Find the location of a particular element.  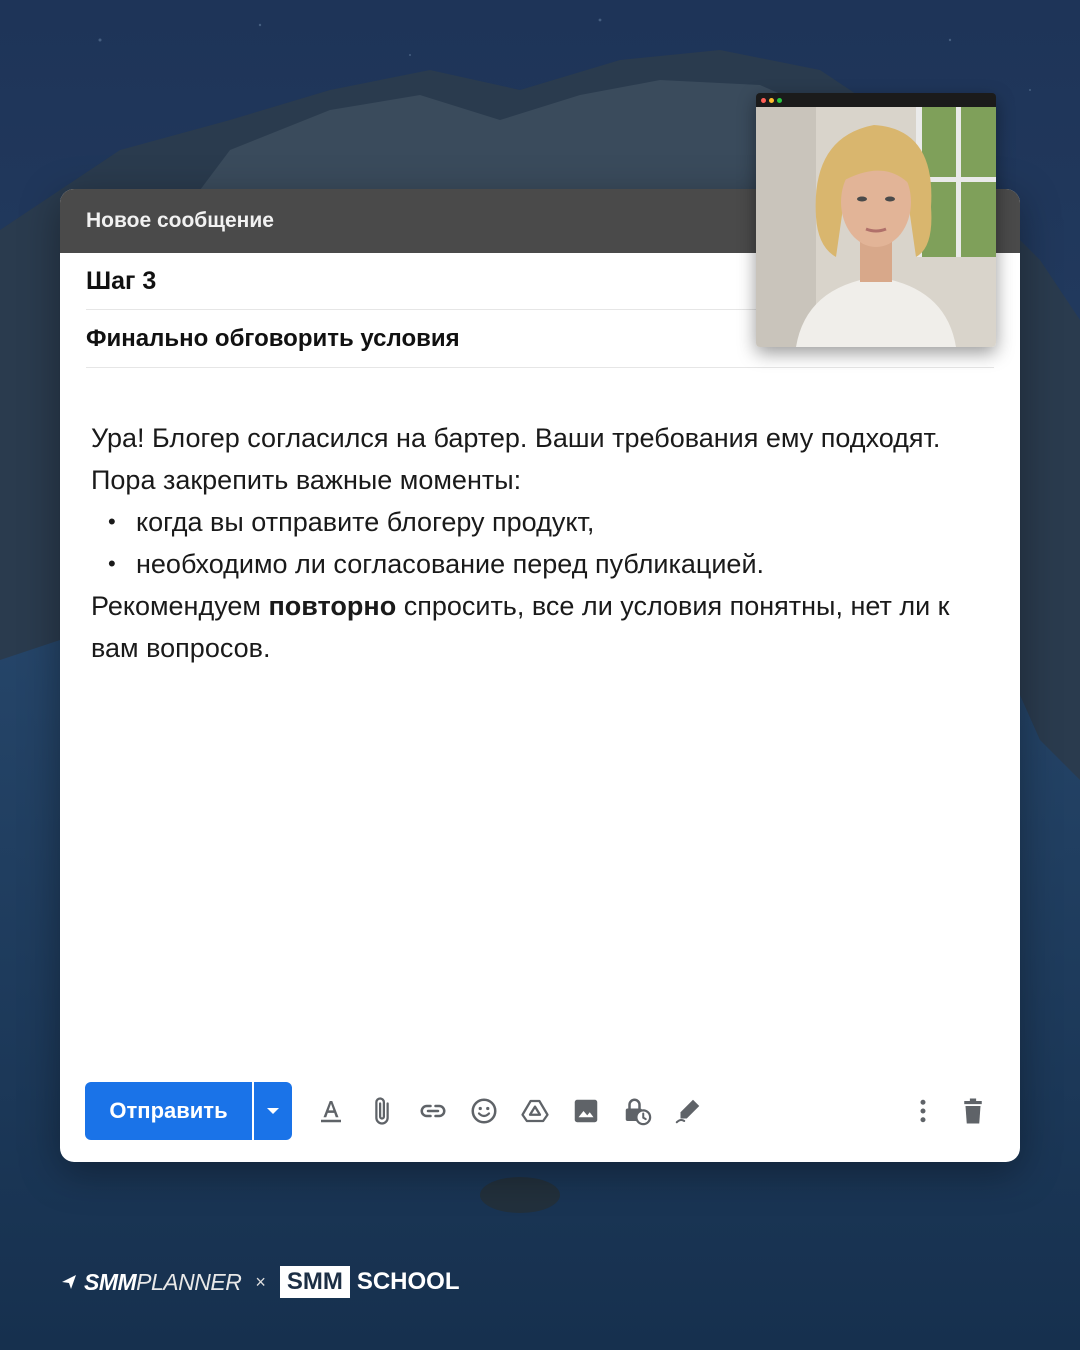

compose-toolbar: Отправить is located at coordinates (540, 1111).